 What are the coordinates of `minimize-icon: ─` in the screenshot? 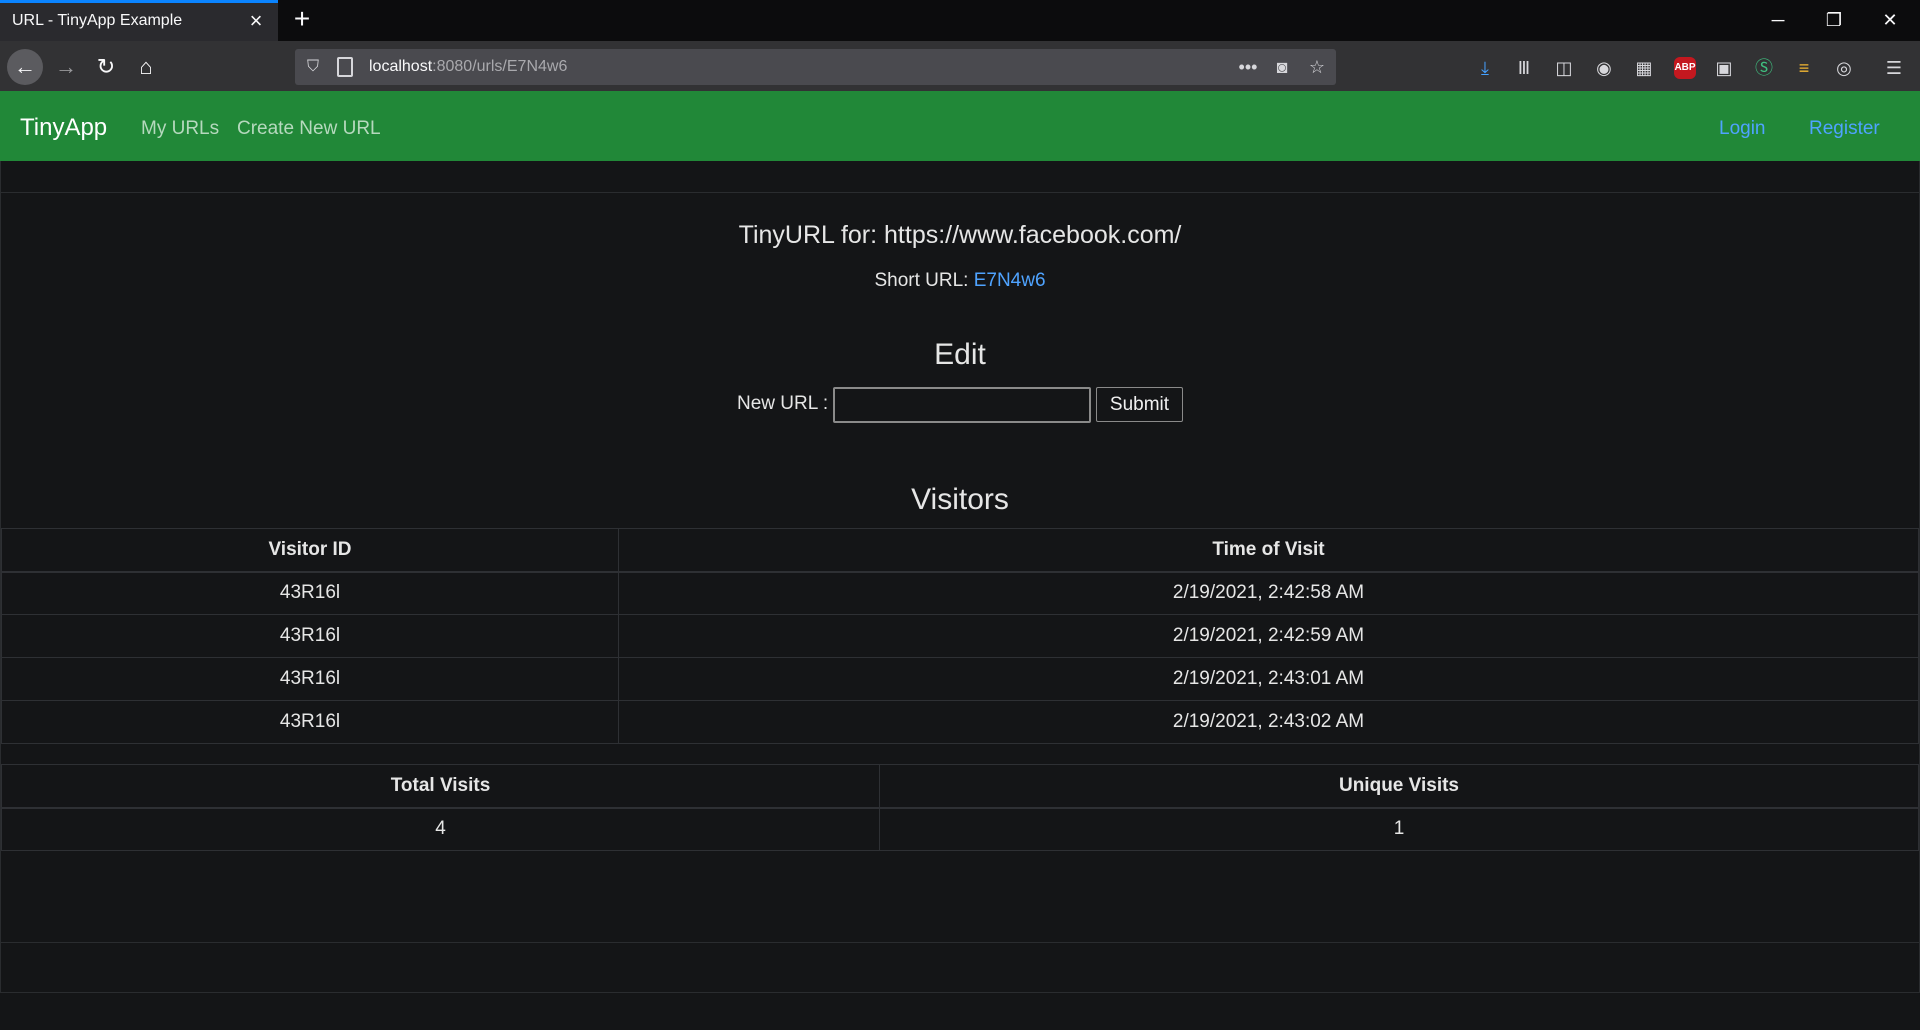 It's located at (1778, 20).